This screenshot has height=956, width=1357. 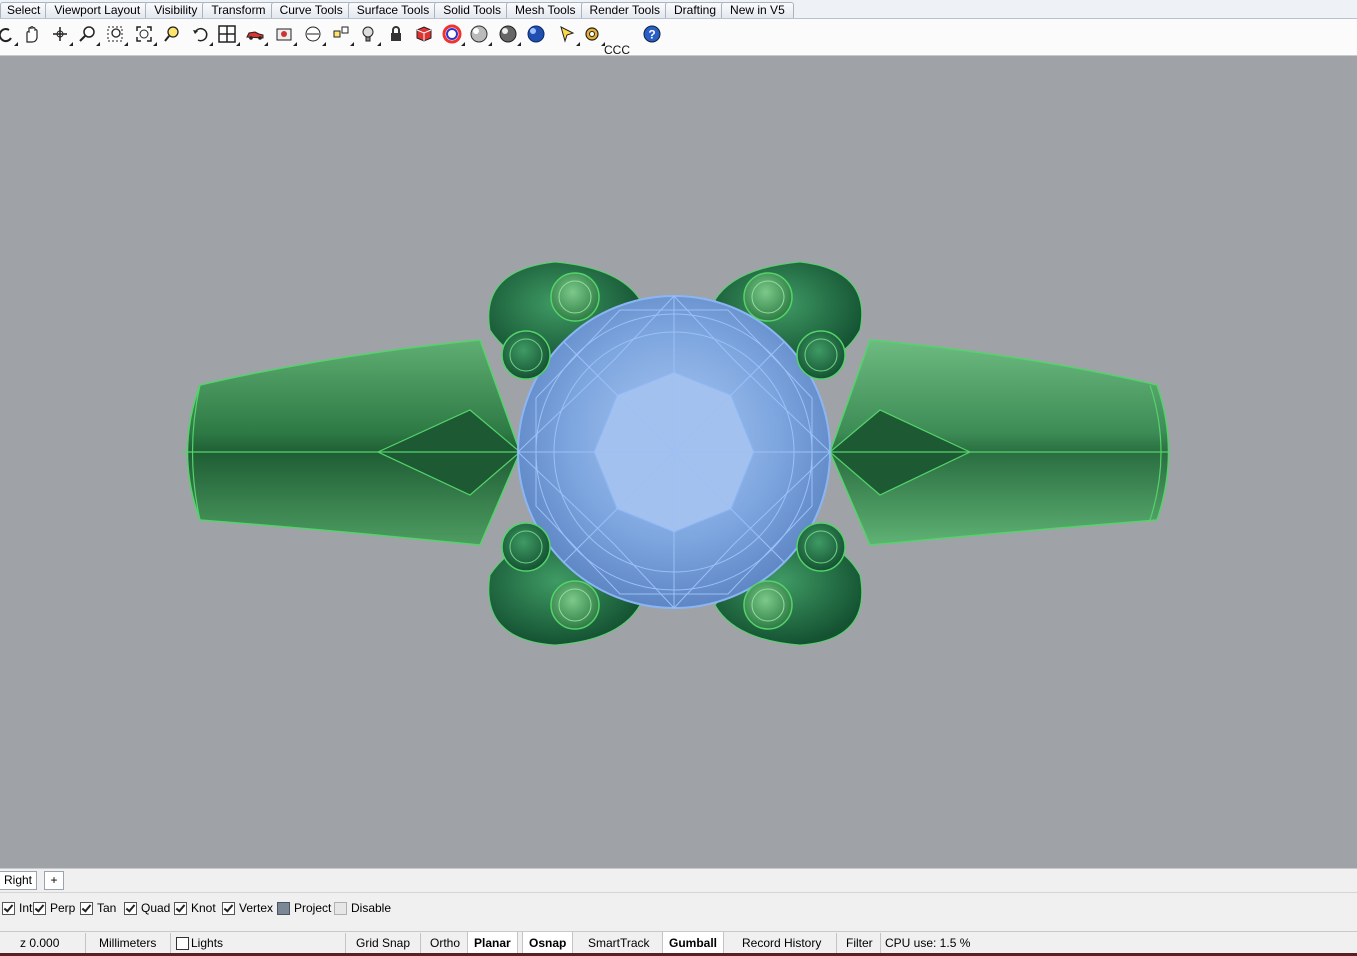 What do you see at coordinates (63, 908) in the screenshot?
I see `osnap-label: Perp` at bounding box center [63, 908].